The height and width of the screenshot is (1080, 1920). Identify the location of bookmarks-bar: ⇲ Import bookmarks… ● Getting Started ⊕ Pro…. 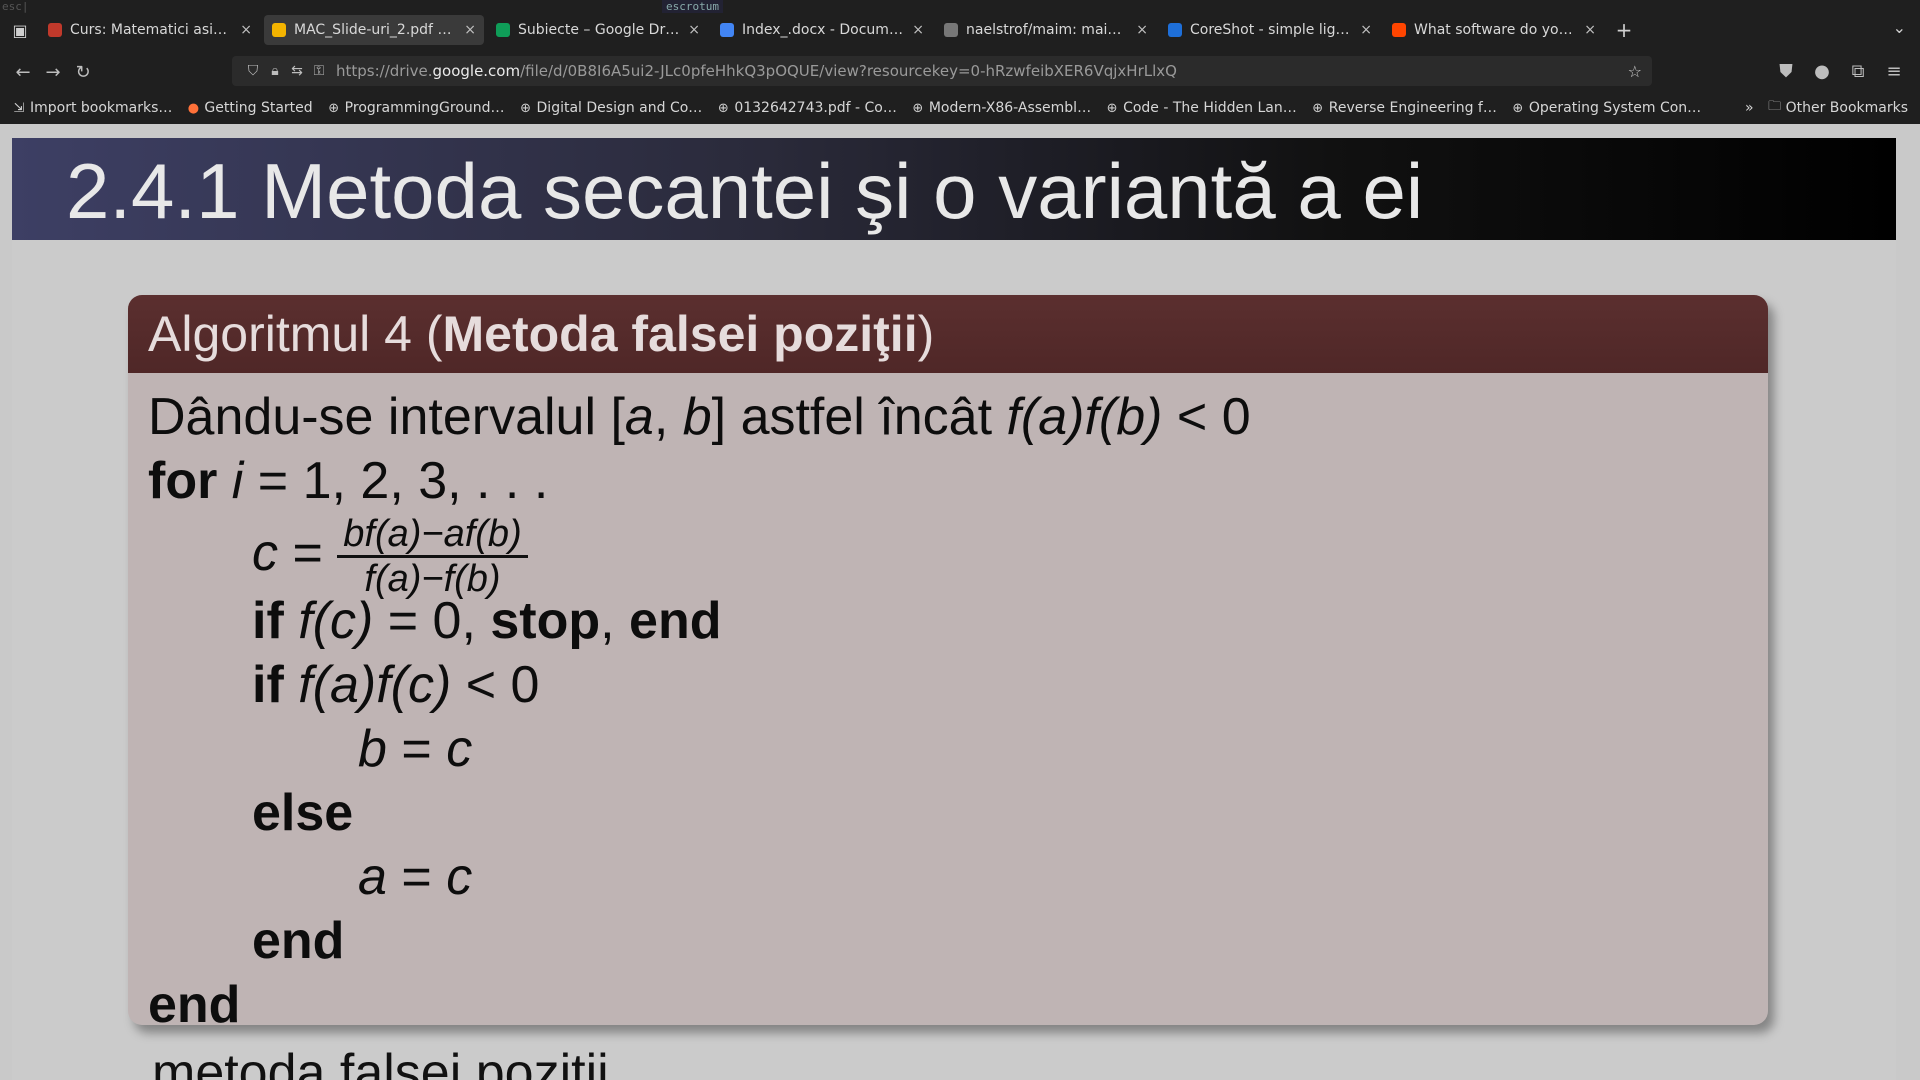
(960, 108).